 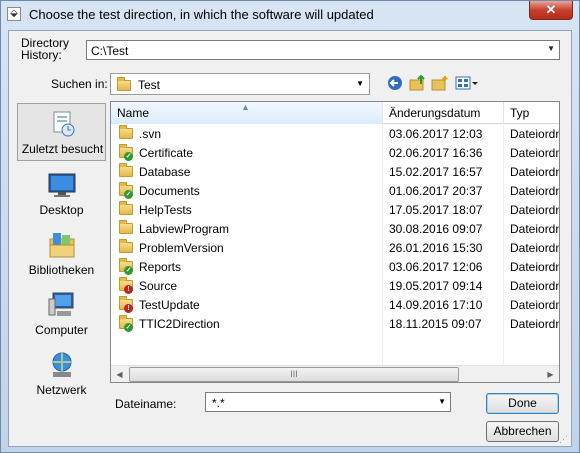 I want to click on lookin-combo: Test ▼, so click(x=240, y=84).